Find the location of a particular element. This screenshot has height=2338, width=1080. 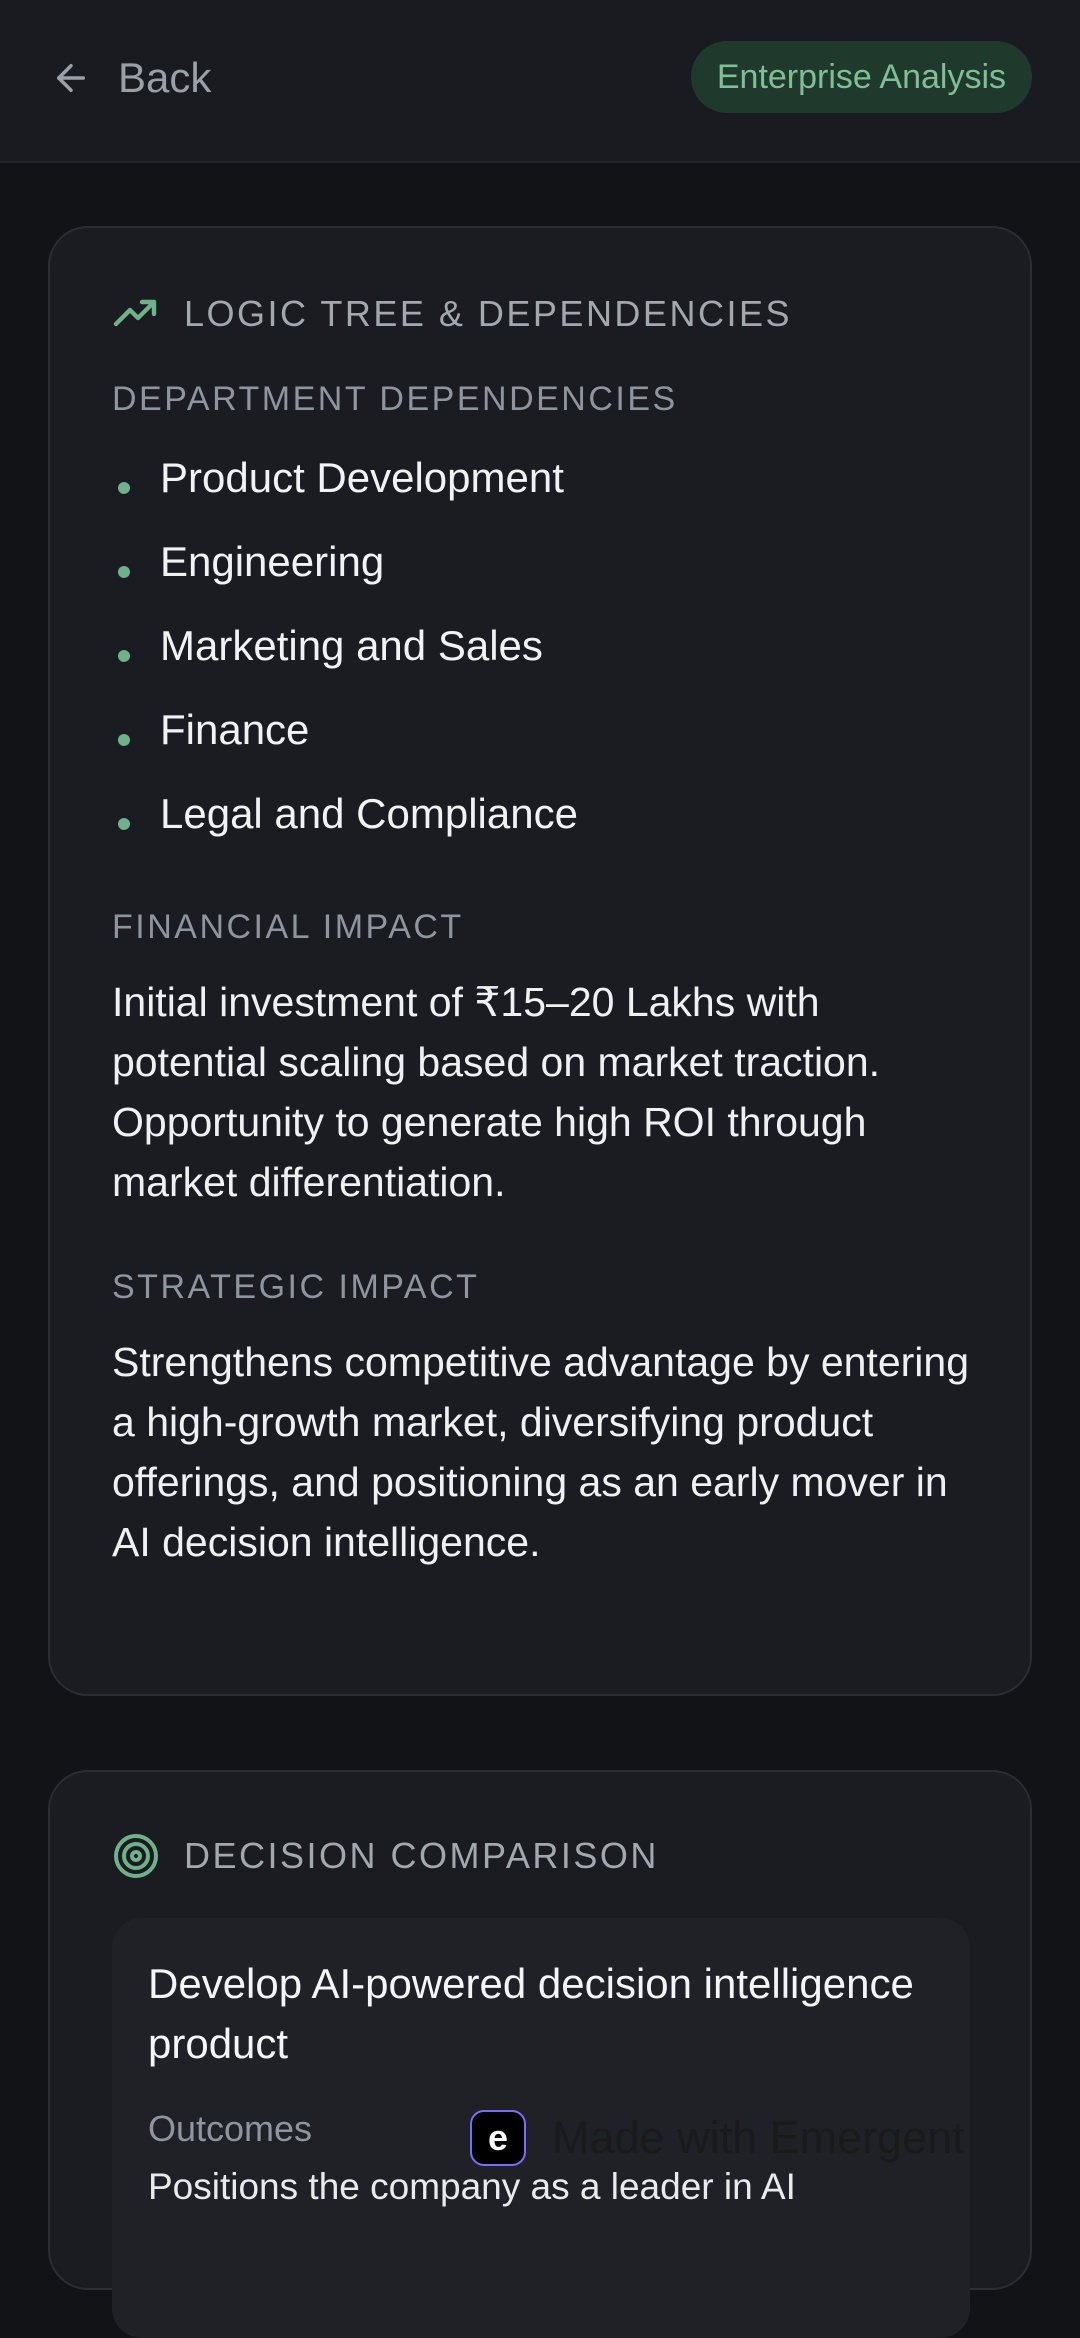

financial-impact-label: FINANCIAL IMPACT is located at coordinates (288, 927).